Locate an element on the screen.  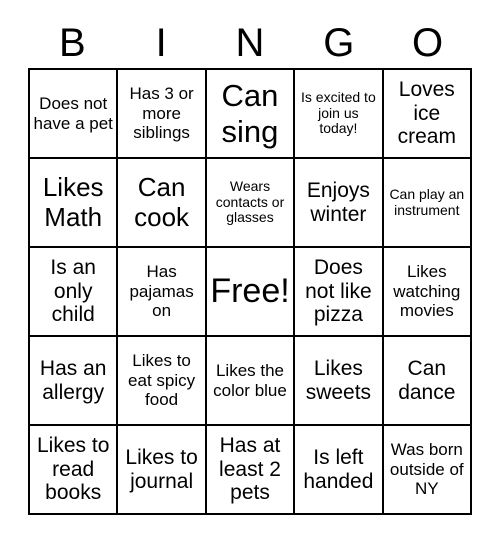
bingo-cell: Enjoys winter is located at coordinates (339, 203).